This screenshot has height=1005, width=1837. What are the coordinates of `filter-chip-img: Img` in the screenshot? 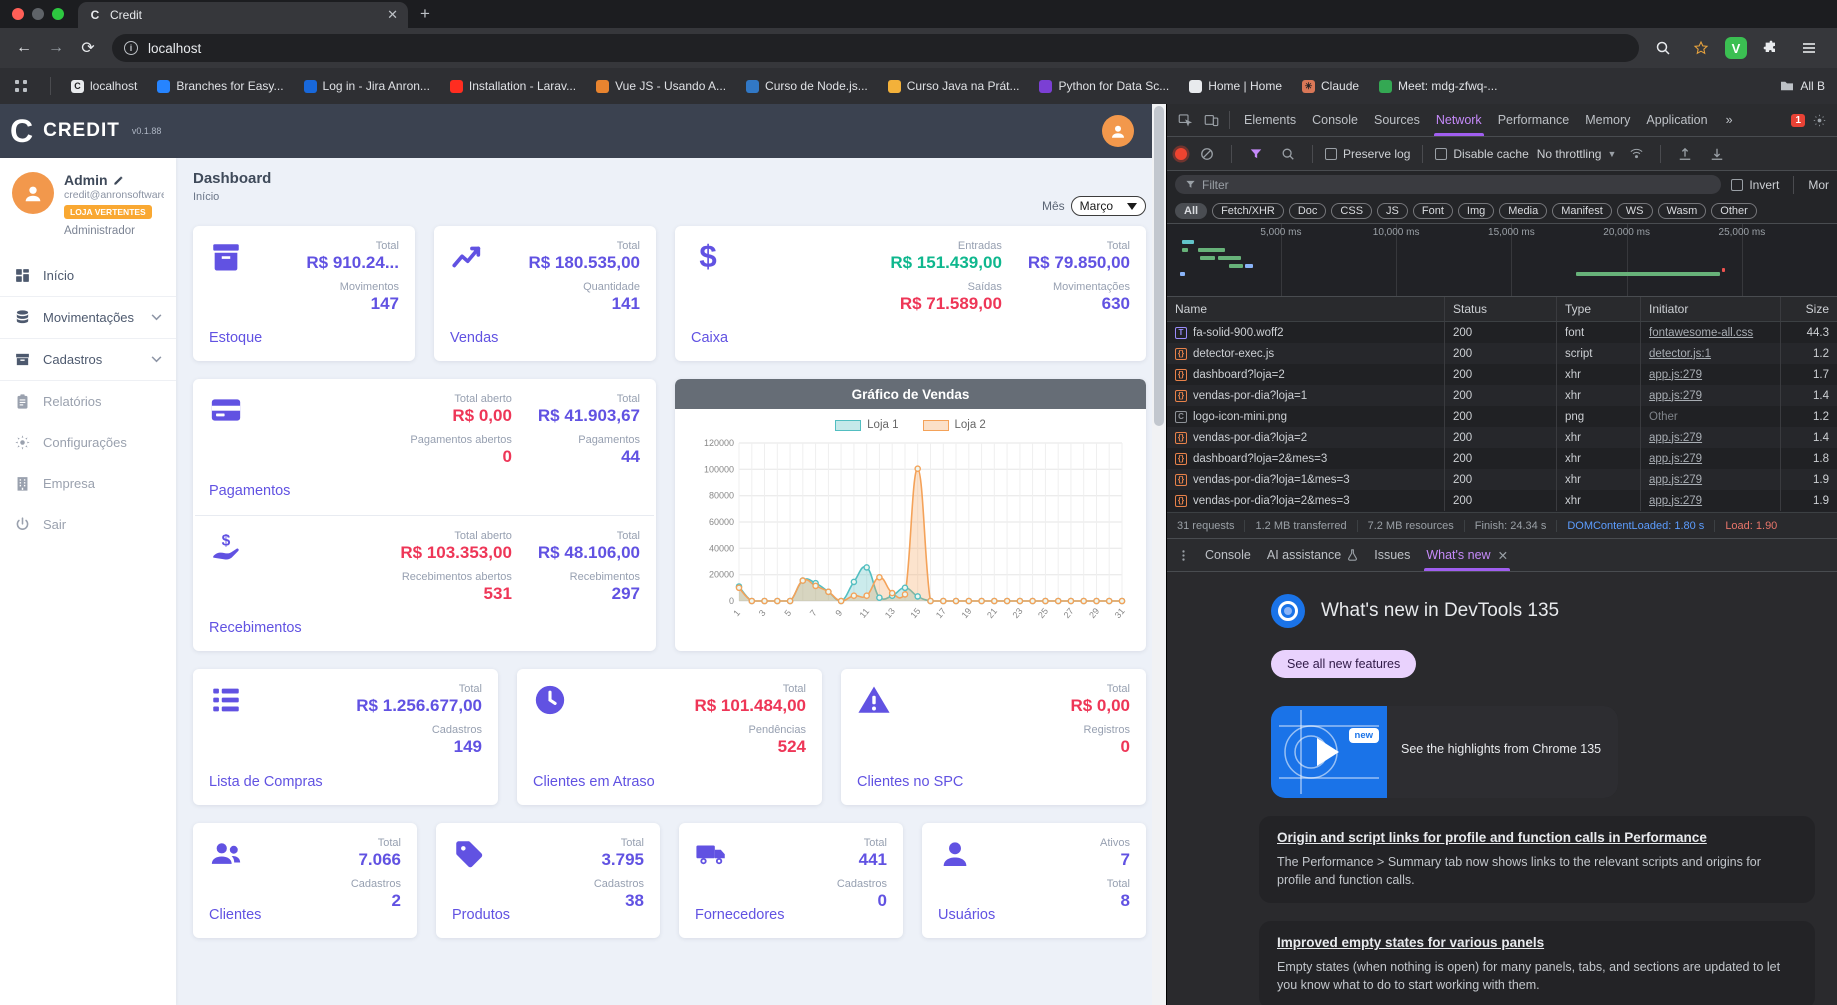 It's located at (1476, 210).